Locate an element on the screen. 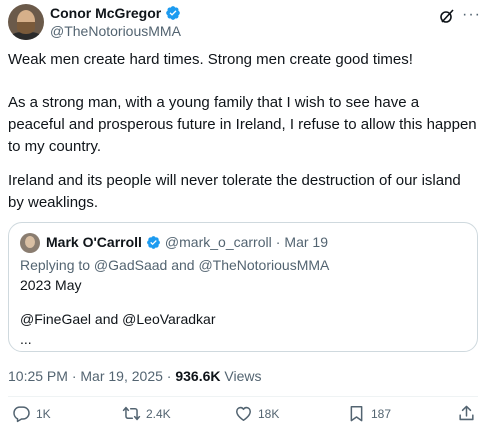 The width and height of the screenshot is (486, 429). tweet-date: Mar 19, 2025 is located at coordinates (121, 376).